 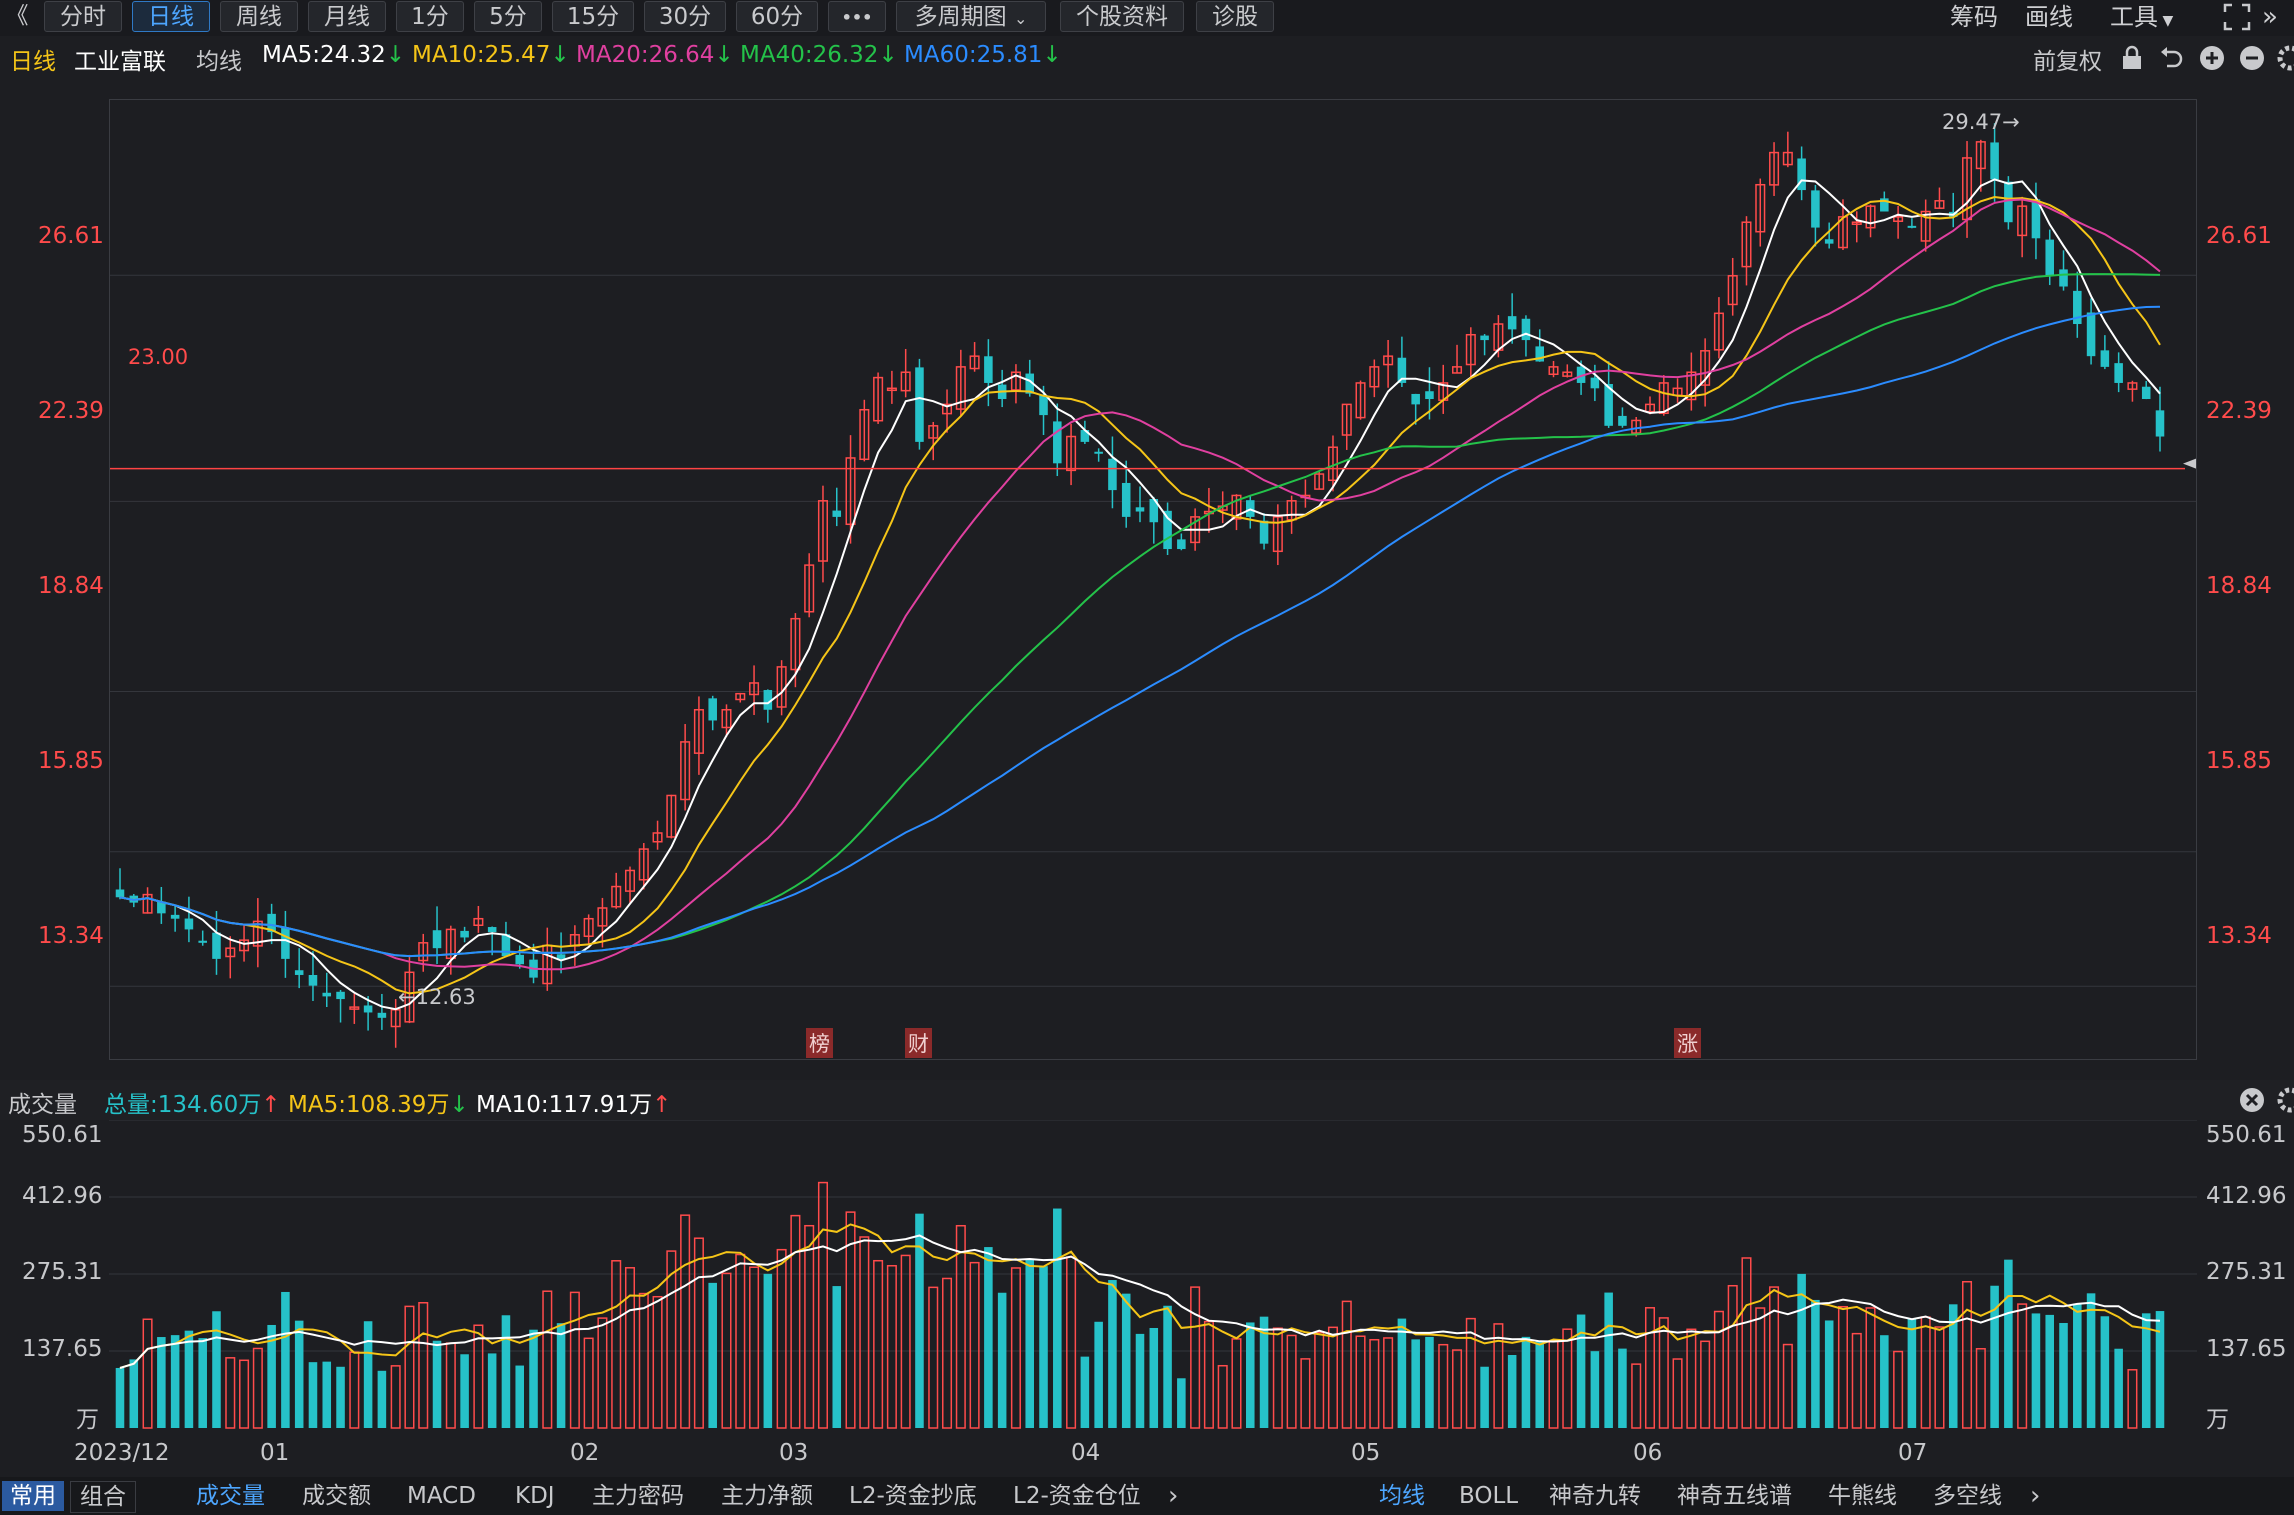 I want to click on volume-ma5: MA5:108.39万↓, so click(x=378, y=1102).